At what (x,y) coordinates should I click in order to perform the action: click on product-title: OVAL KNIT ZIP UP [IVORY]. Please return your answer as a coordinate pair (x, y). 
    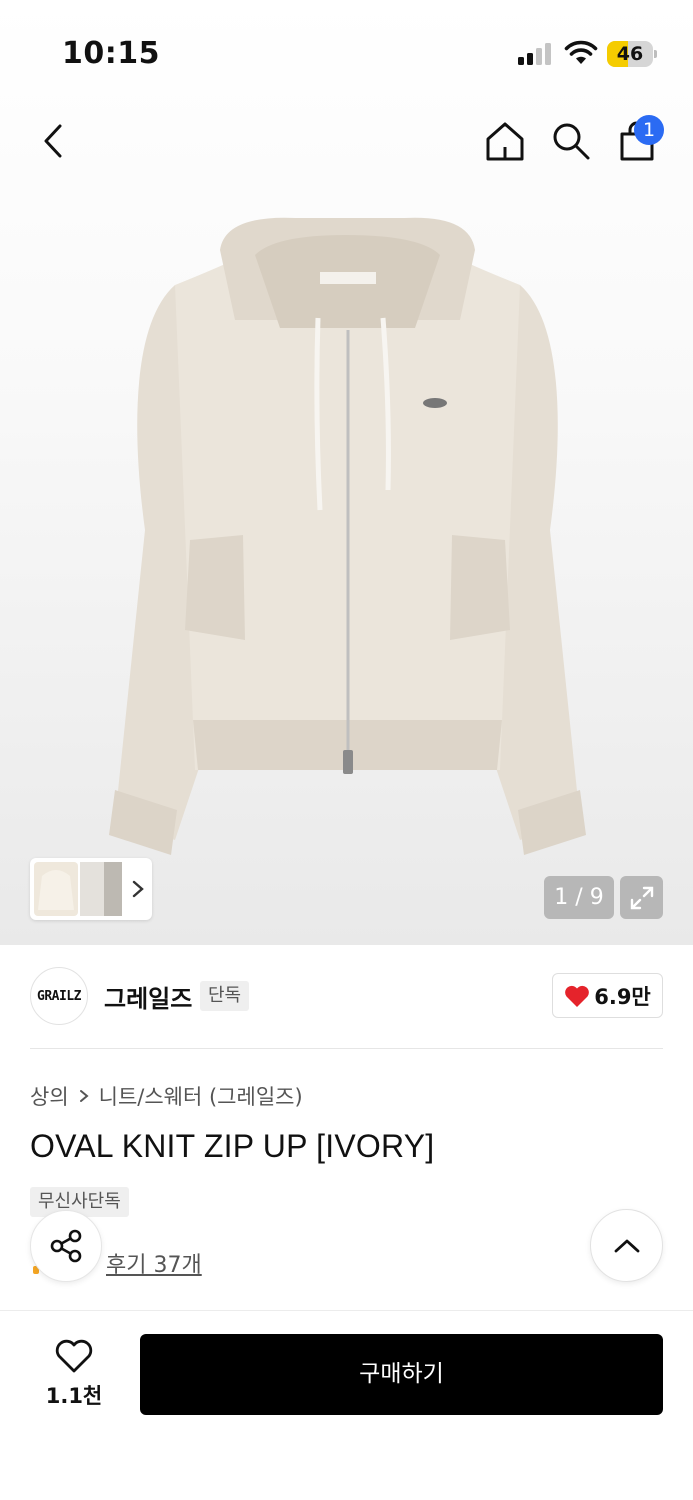
    Looking at the image, I should click on (232, 1146).